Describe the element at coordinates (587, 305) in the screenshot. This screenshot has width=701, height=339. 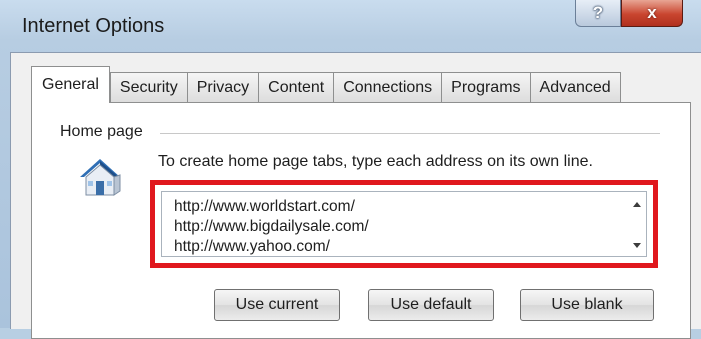
I see `use-blank-button: Use blank` at that location.